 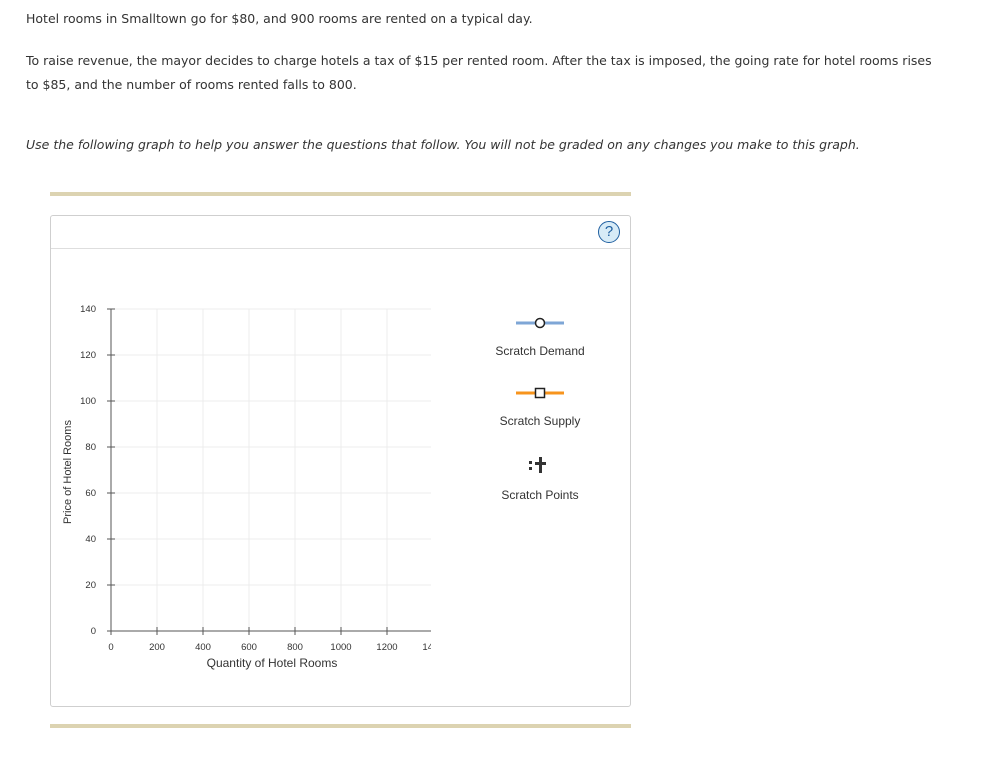 What do you see at coordinates (90, 585) in the screenshot?
I see `y-tick-label: 20` at bounding box center [90, 585].